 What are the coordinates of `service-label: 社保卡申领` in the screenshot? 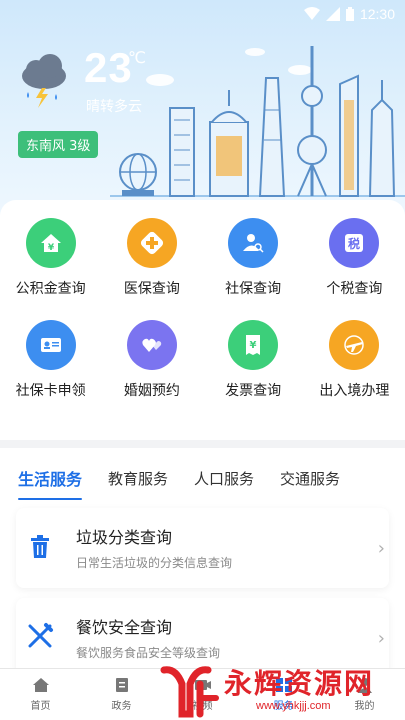 It's located at (50, 391).